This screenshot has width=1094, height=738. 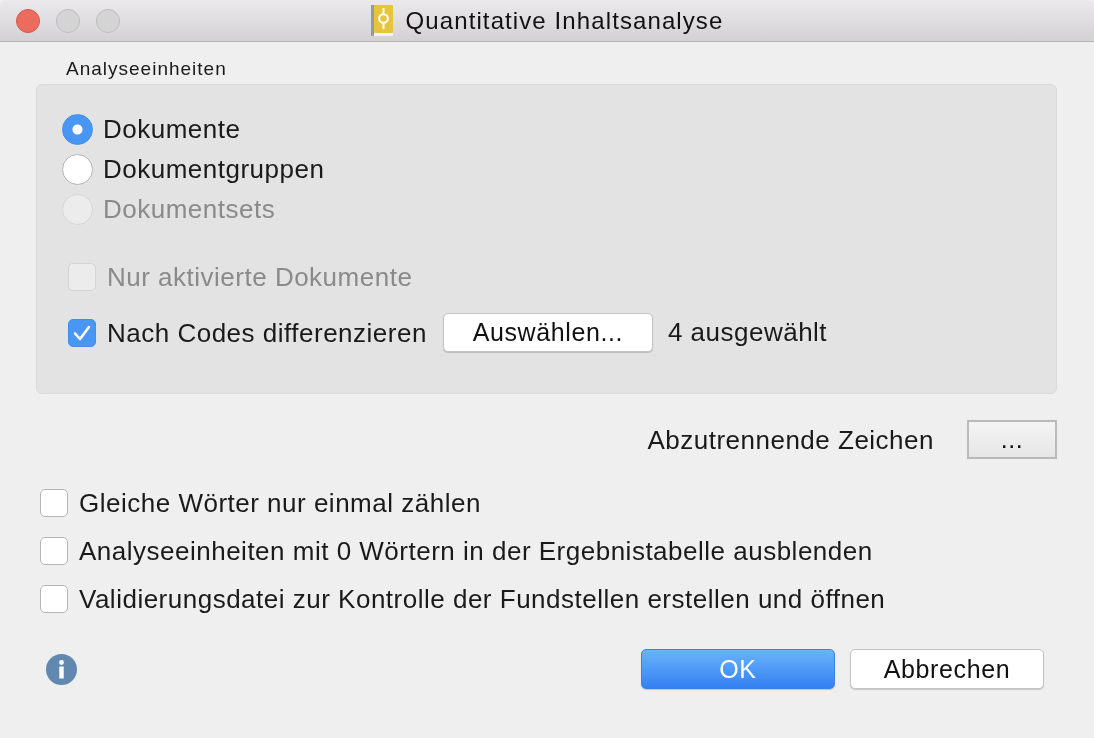 I want to click on group-label: Analyseeinheiten, so click(x=146, y=69).